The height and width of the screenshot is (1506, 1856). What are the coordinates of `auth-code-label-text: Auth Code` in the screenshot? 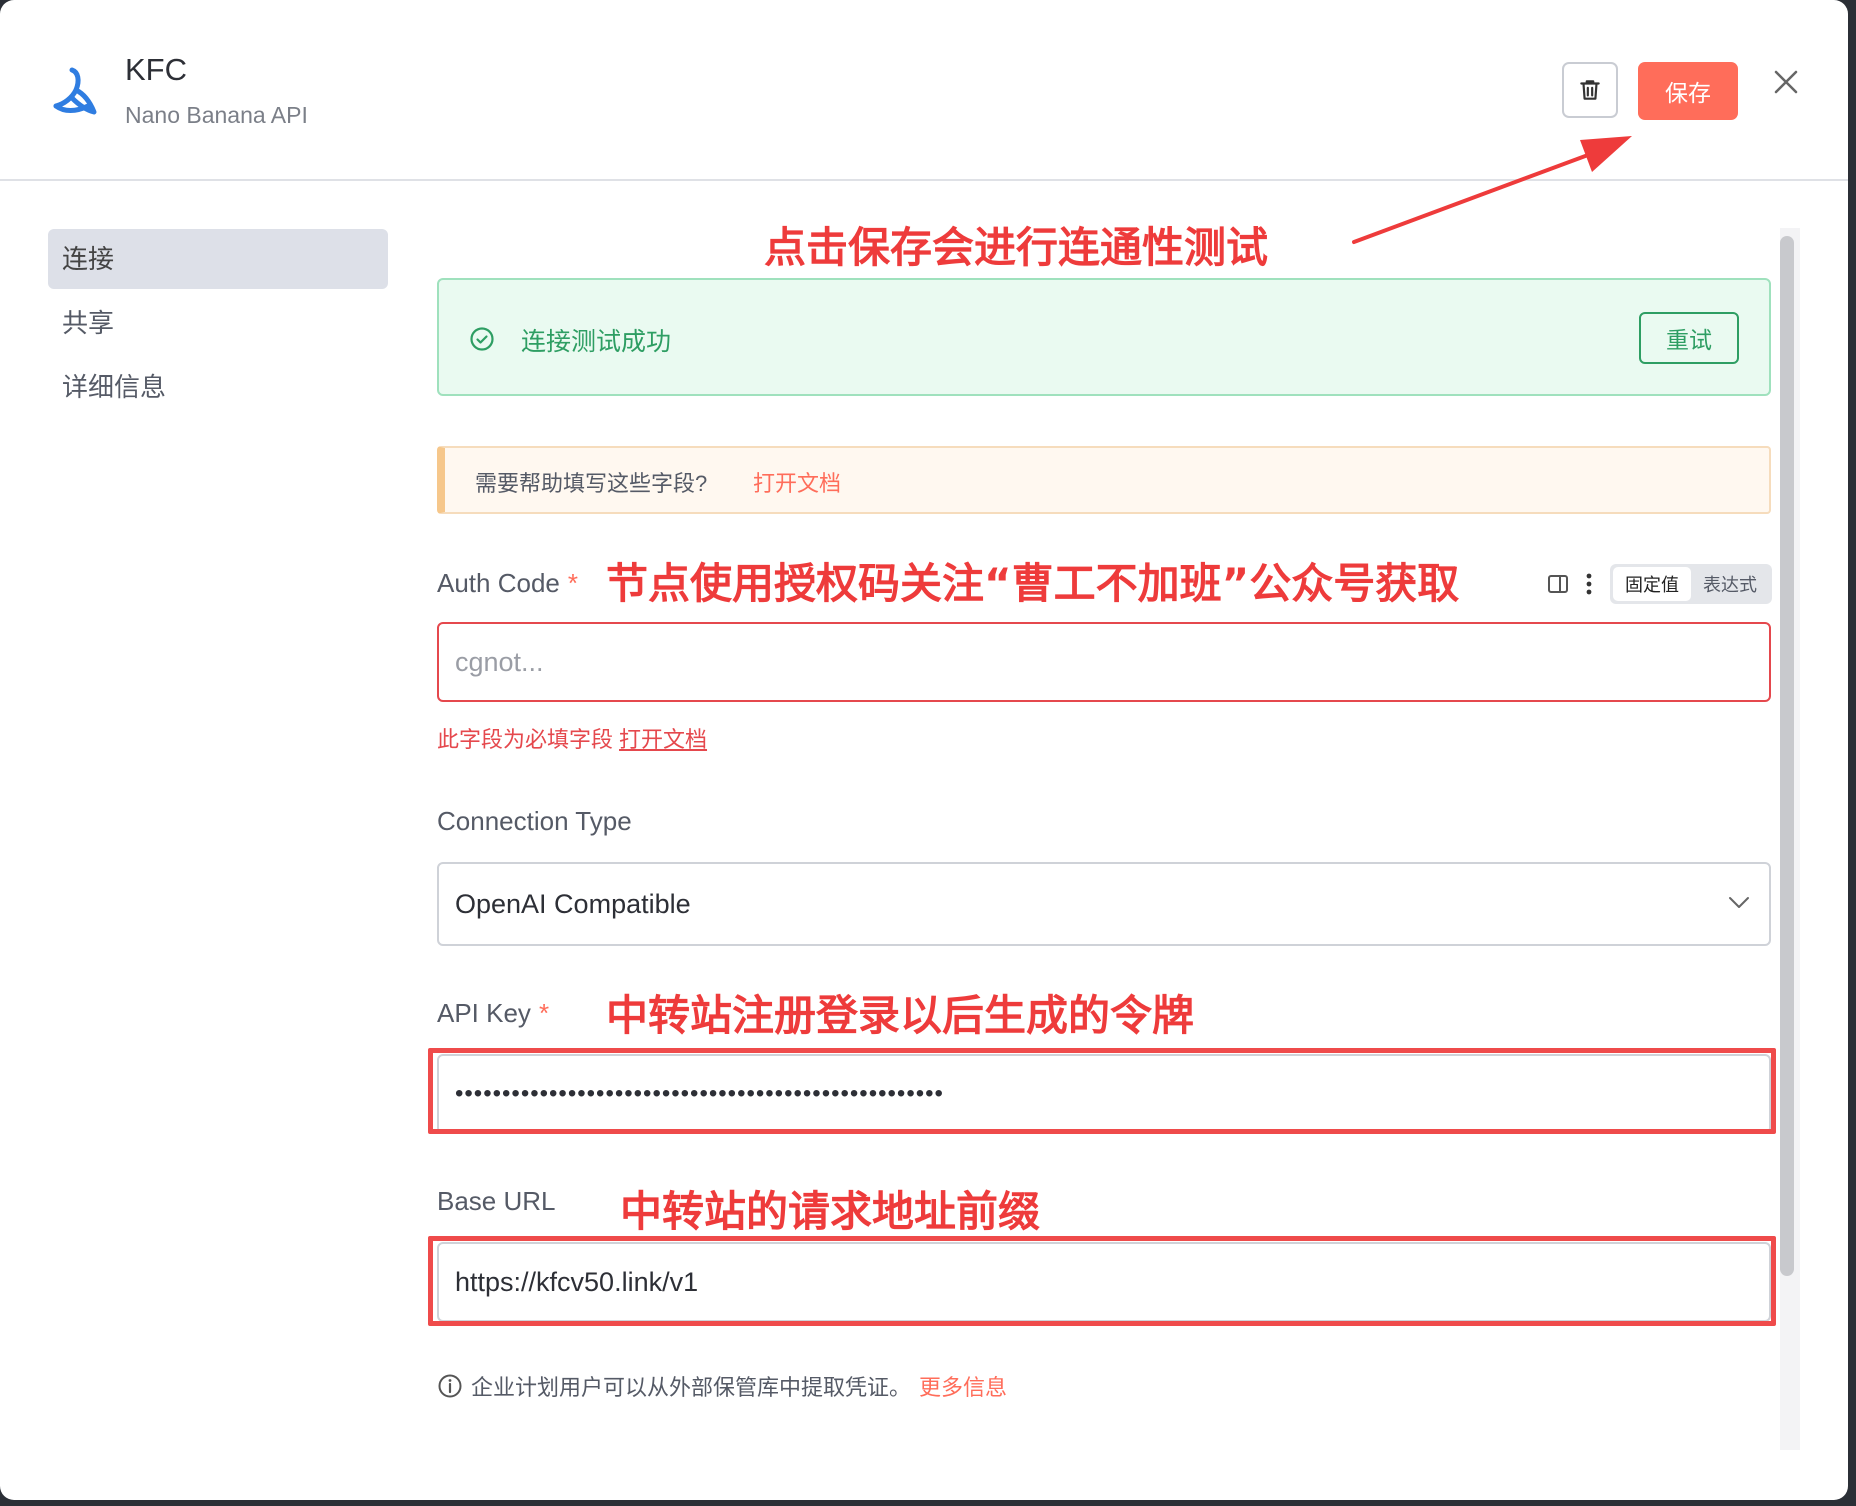 It's located at (498, 583).